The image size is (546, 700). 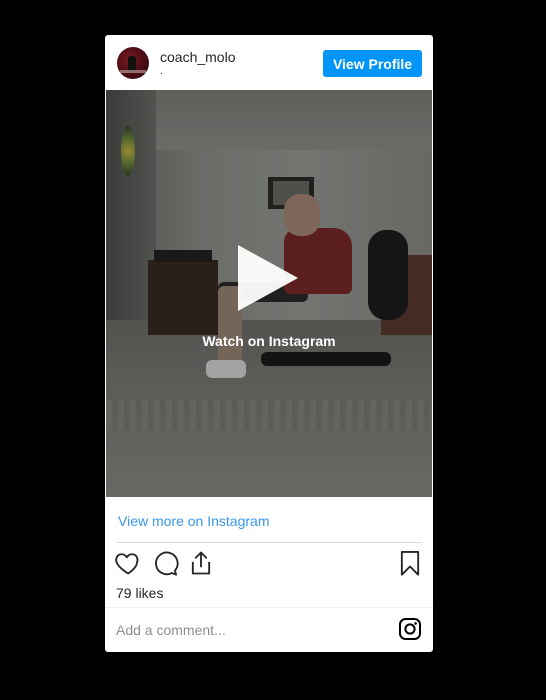 What do you see at coordinates (269, 341) in the screenshot?
I see `watch-on-instagram-label: Watch on Instagram` at bounding box center [269, 341].